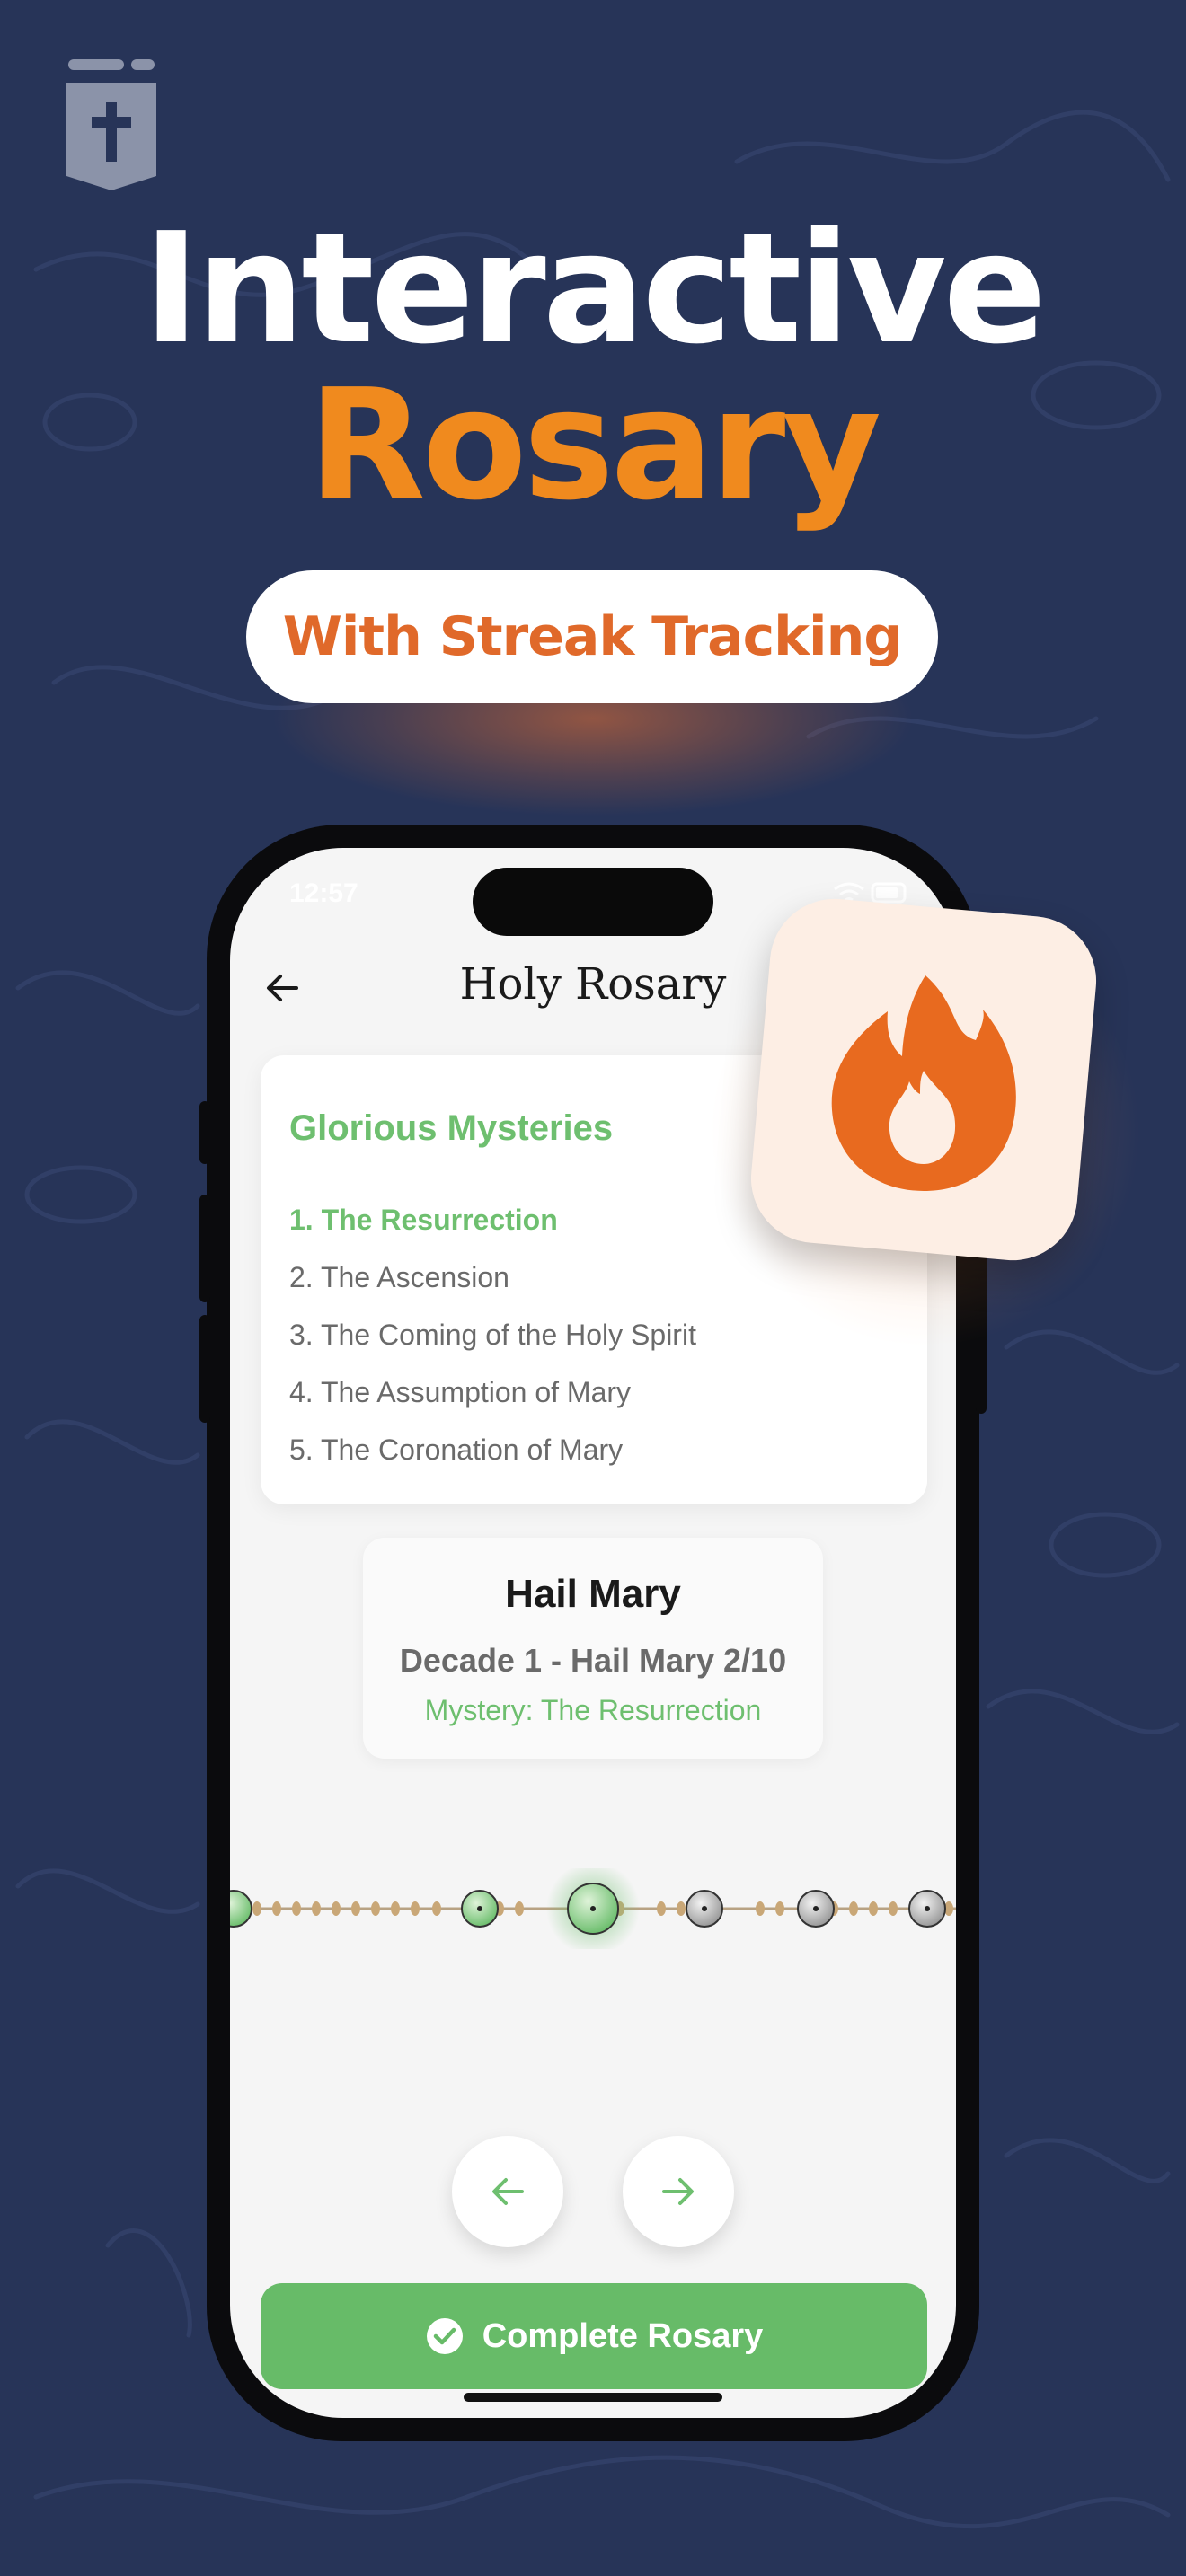  I want to click on headline-line-2: Rosary, so click(594, 445).